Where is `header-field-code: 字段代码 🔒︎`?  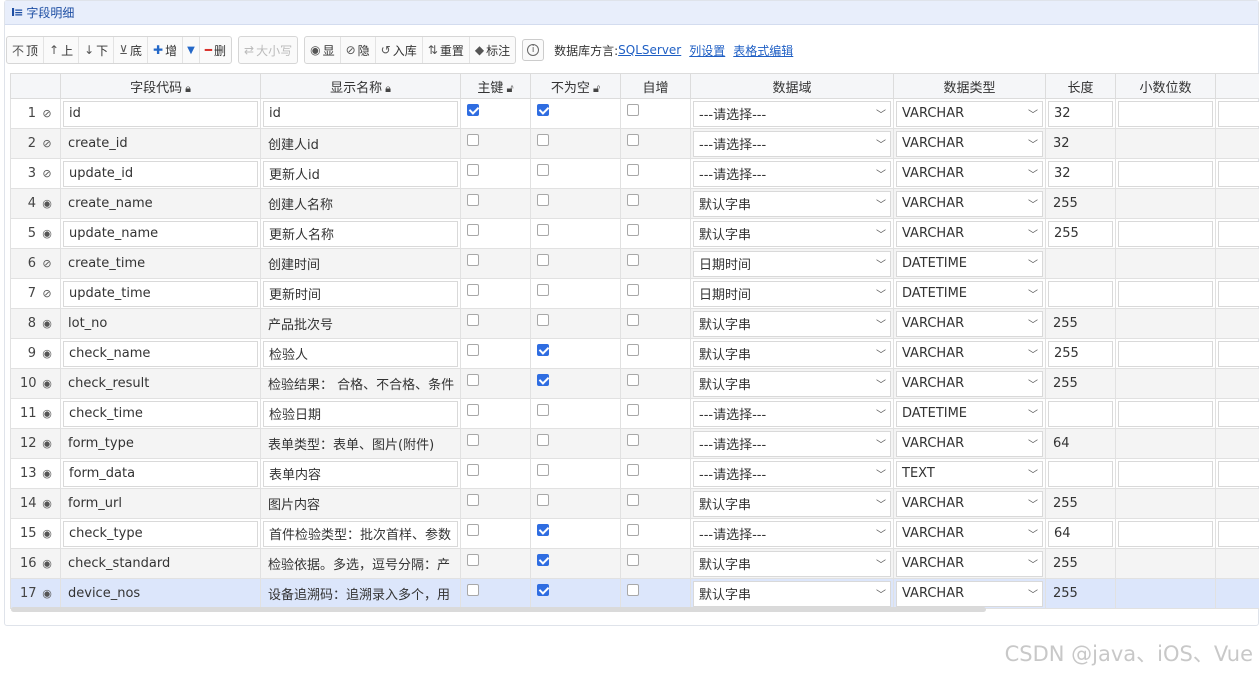 header-field-code: 字段代码 🔒︎ is located at coordinates (160, 86).